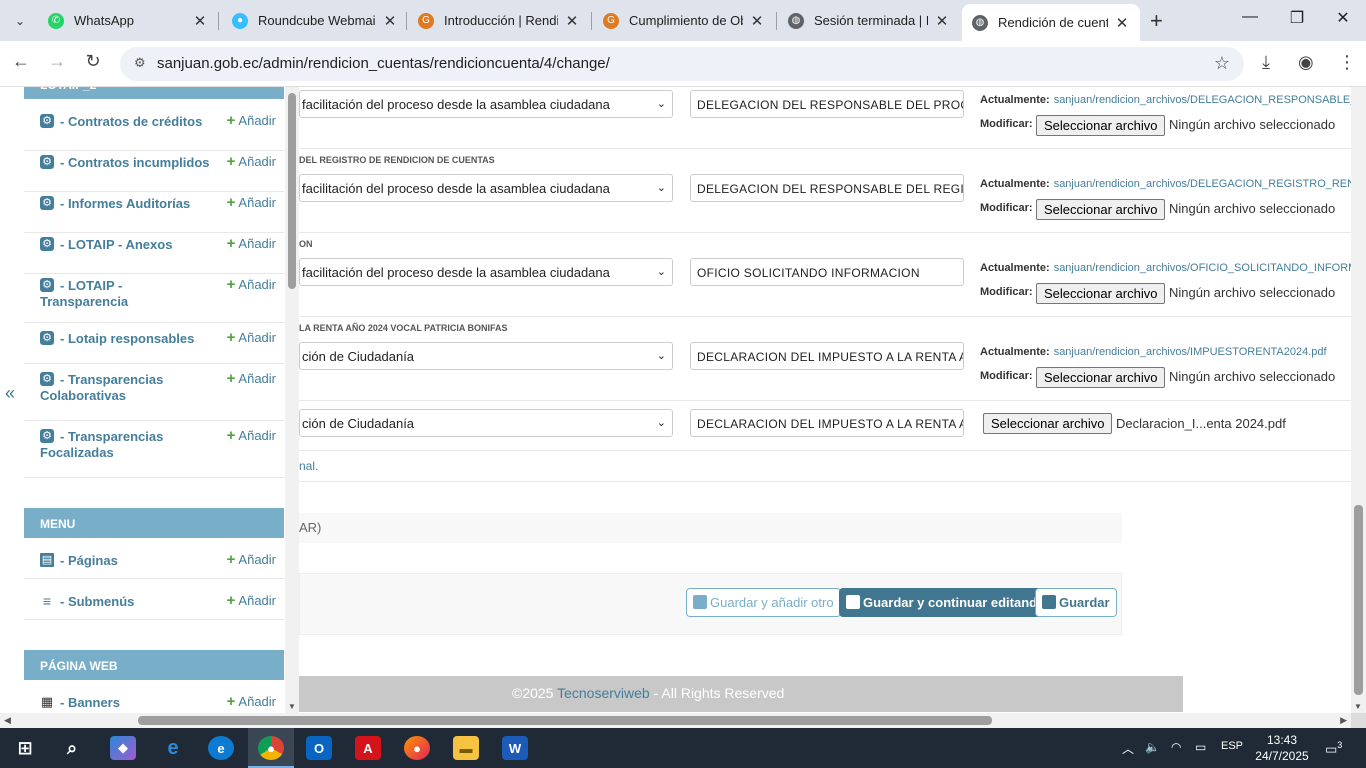  What do you see at coordinates (603, 693) in the screenshot?
I see `footer-brand-link: Tecnoserviweb` at bounding box center [603, 693].